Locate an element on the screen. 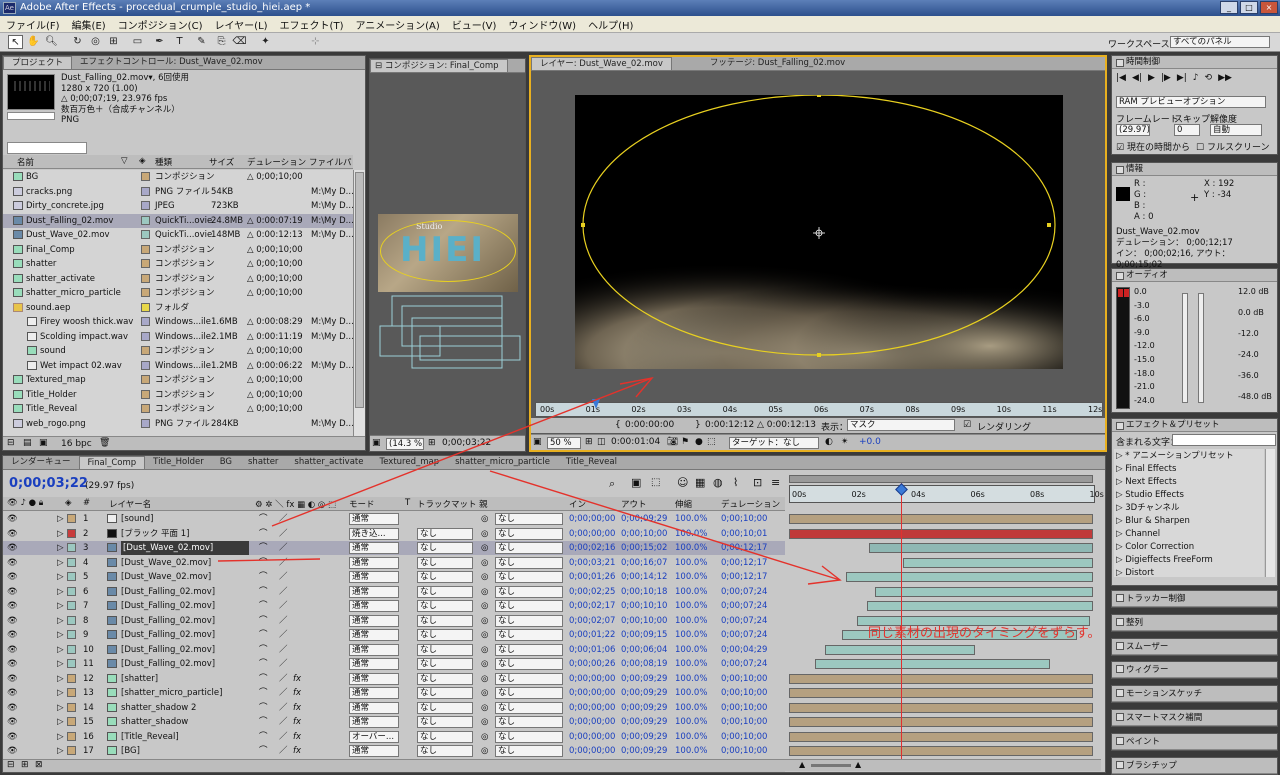 This screenshot has height=775, width=1280. menu-item-0: ファイル(F) is located at coordinates (33, 24).